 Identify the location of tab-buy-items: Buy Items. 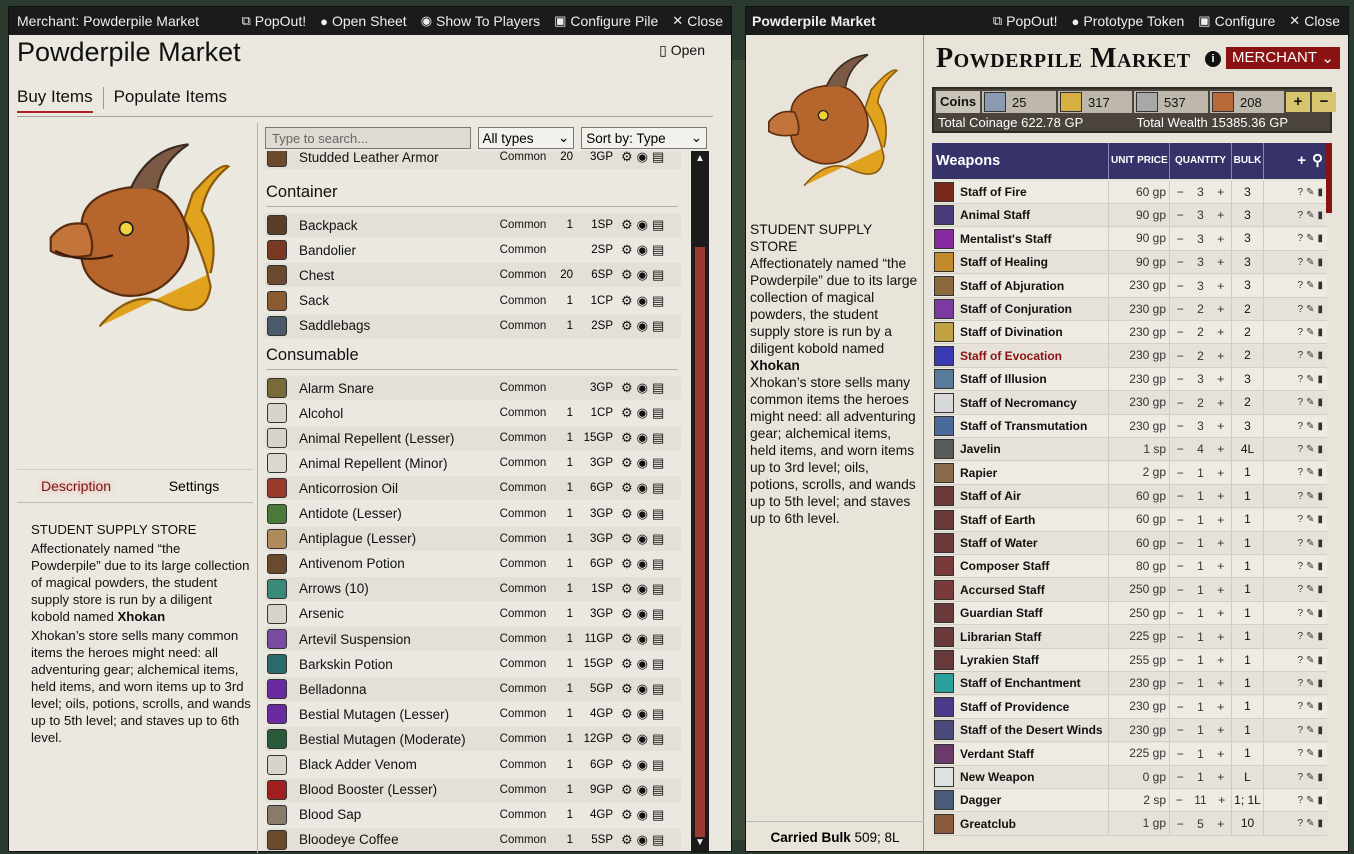
(55, 99).